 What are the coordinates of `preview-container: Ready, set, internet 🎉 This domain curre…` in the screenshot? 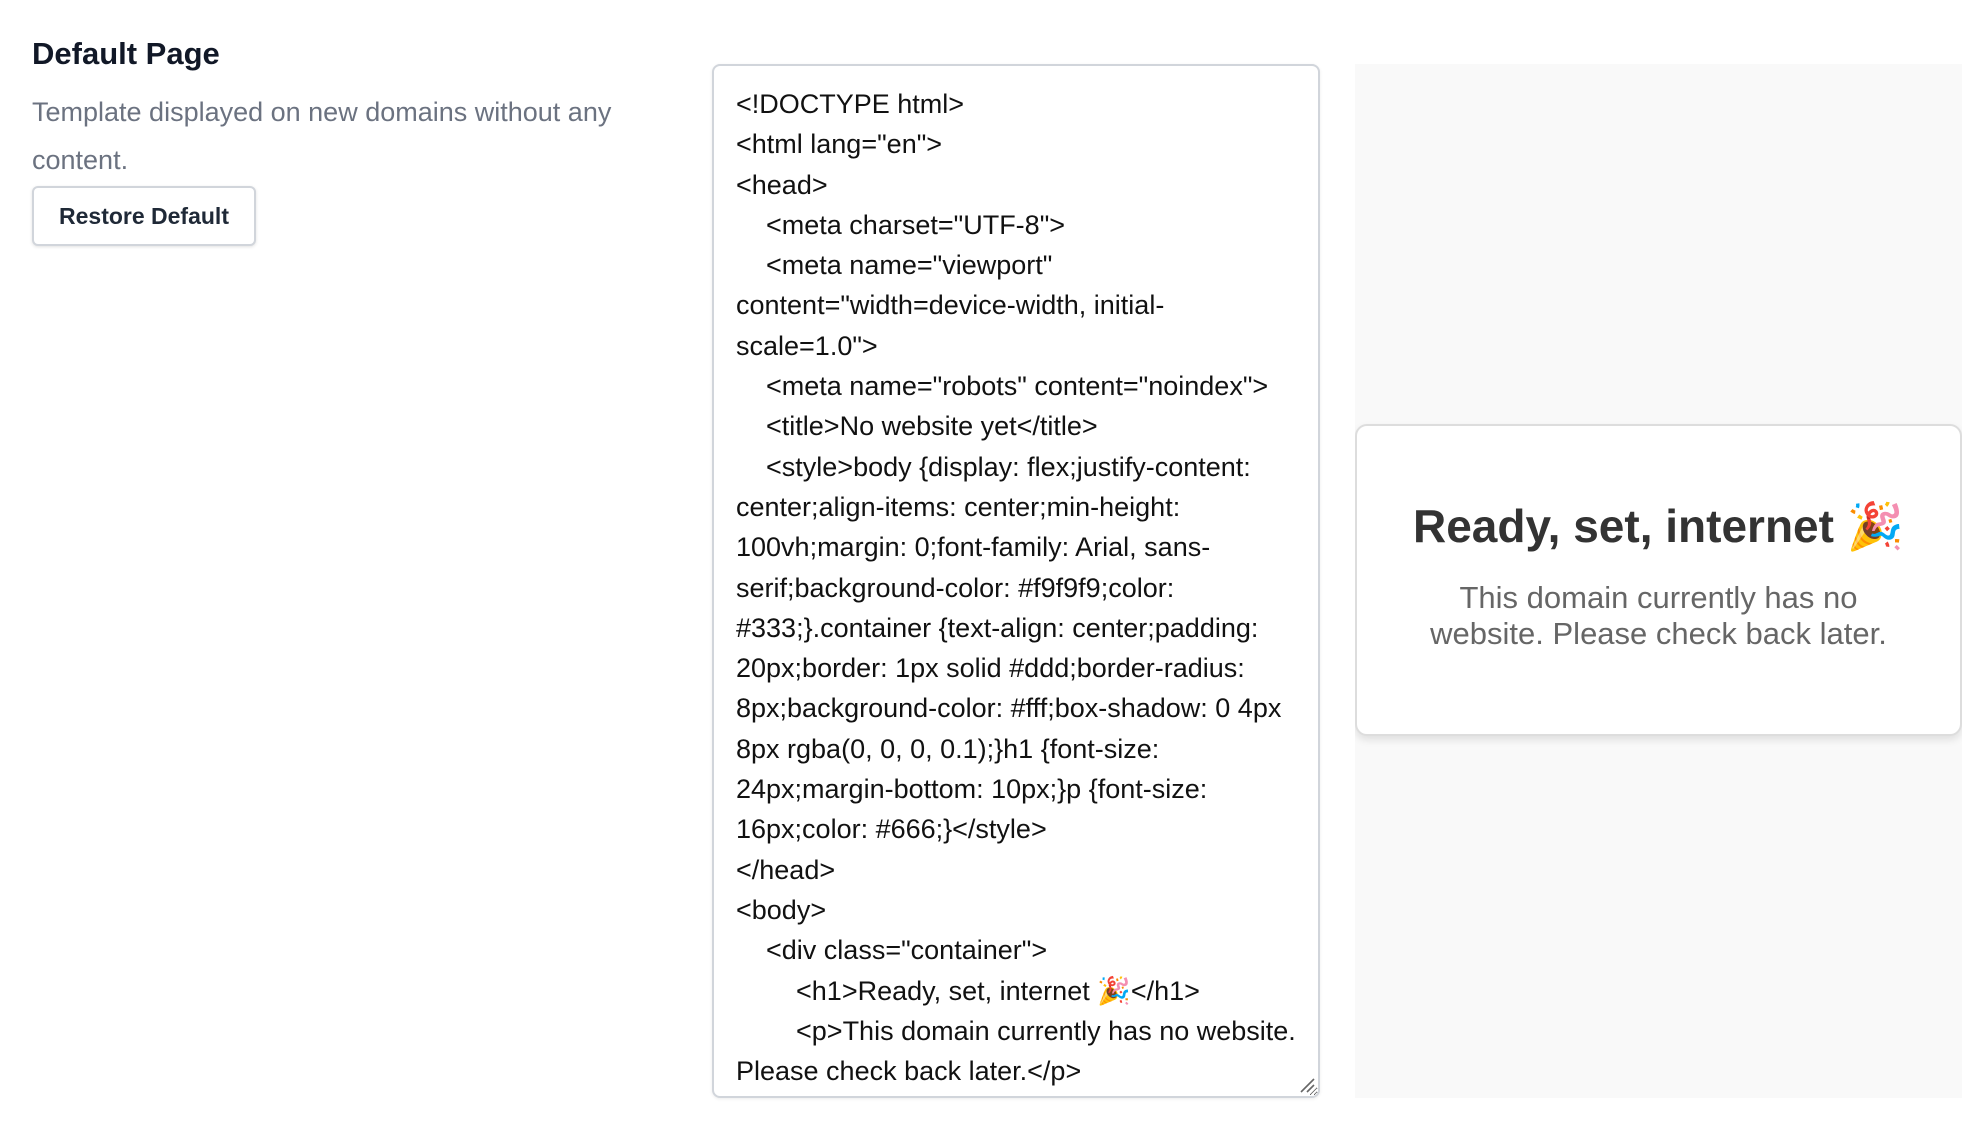 It's located at (1658, 580).